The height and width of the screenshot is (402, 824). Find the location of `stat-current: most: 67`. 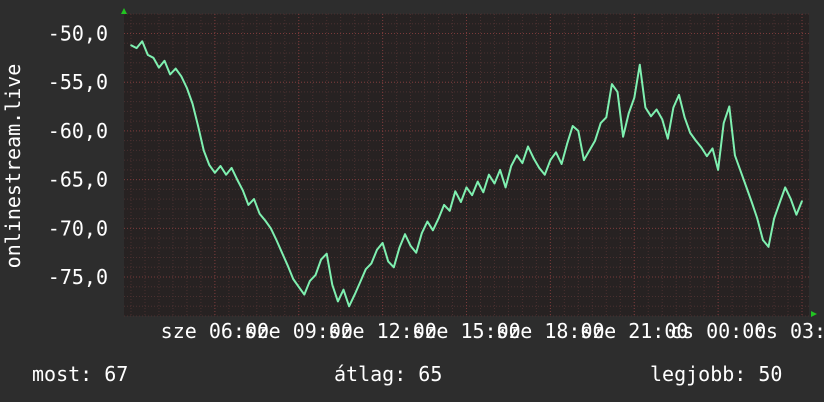

stat-current: most: 67 is located at coordinates (80, 374).